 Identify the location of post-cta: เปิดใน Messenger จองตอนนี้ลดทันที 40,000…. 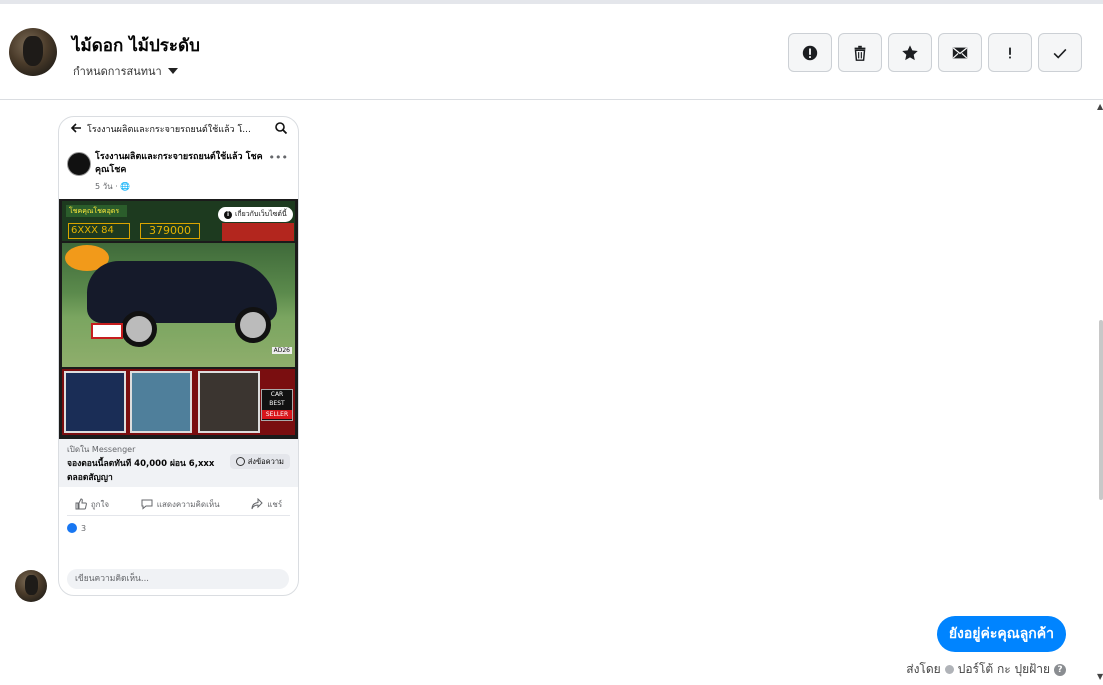
(178, 463).